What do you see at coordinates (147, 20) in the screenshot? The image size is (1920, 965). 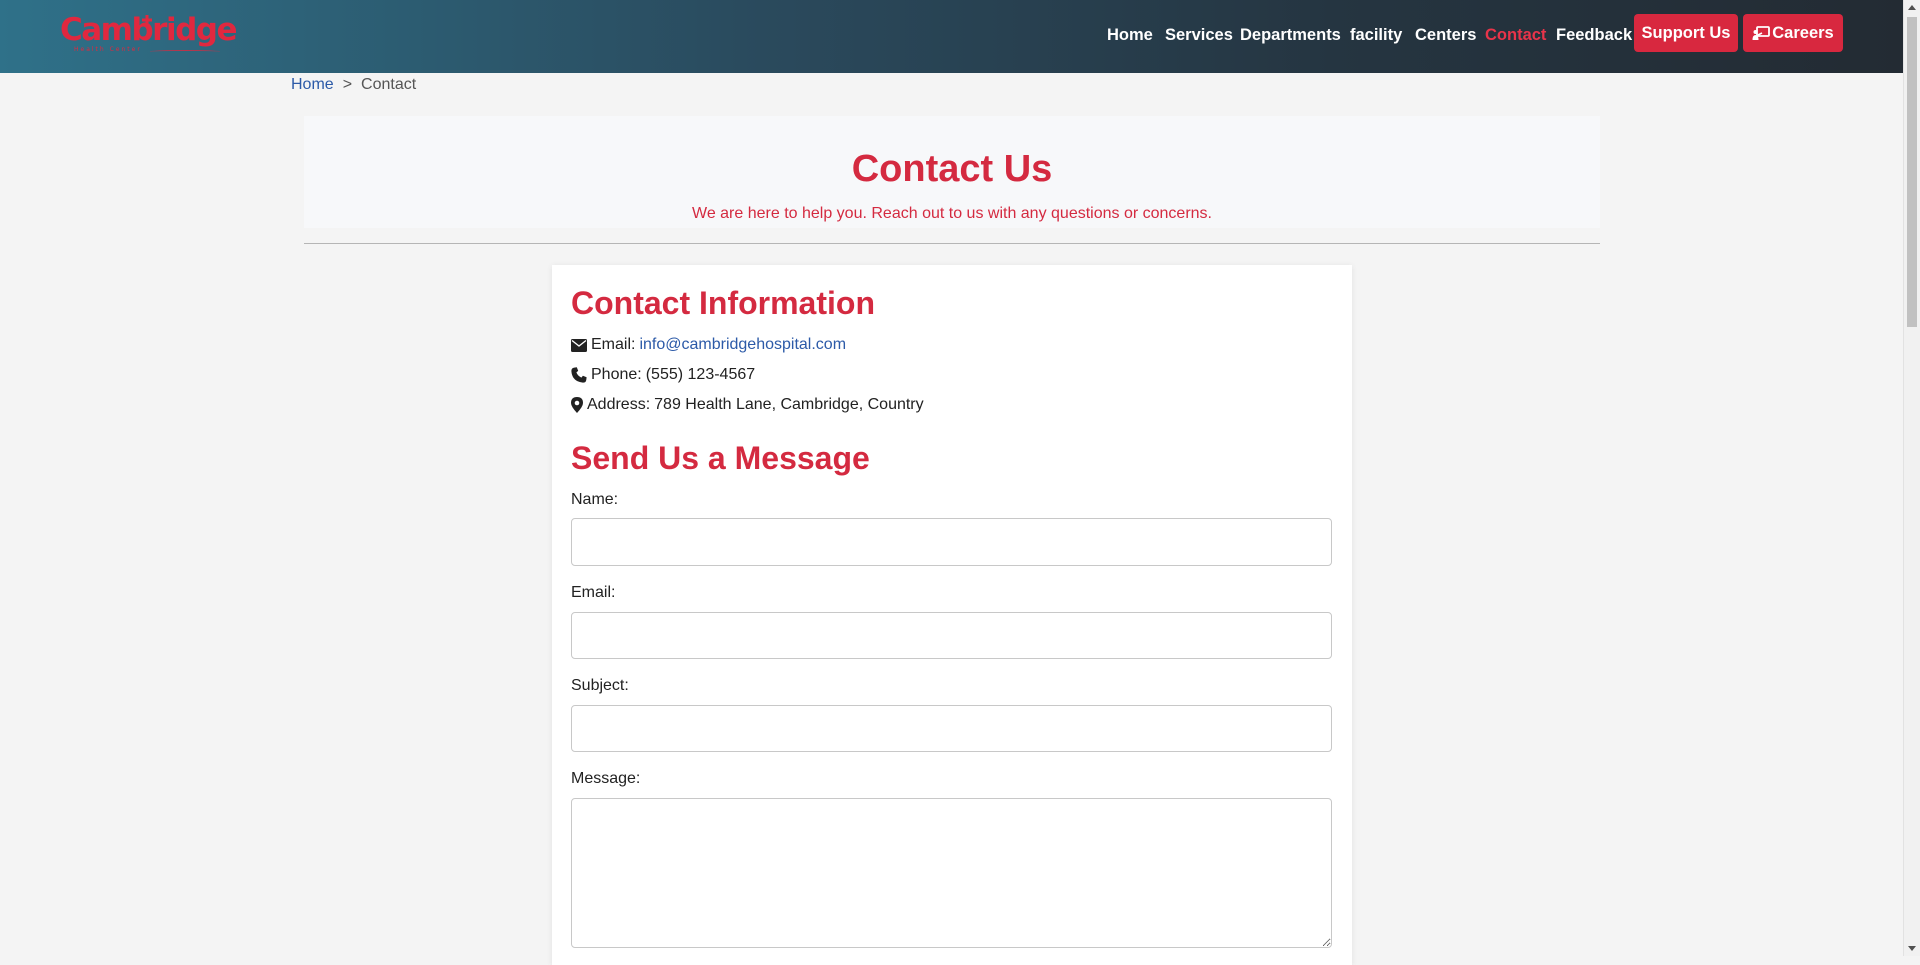 I see `medical-cross-icon` at bounding box center [147, 20].